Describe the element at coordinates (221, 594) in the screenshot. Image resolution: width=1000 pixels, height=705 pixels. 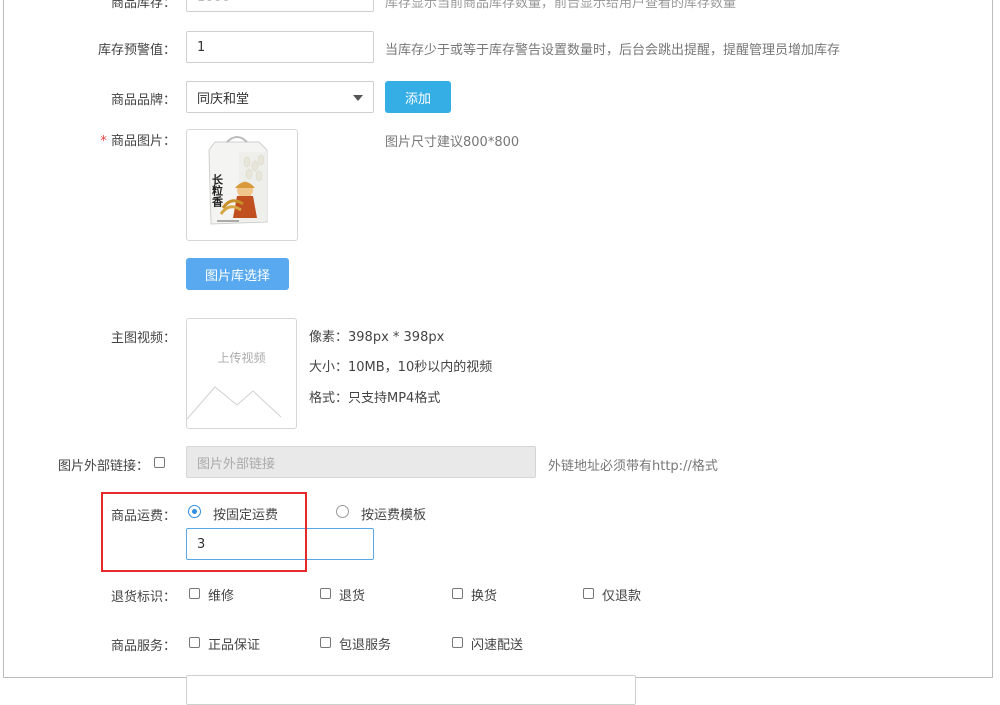
I see `repair-option: 维修` at that location.